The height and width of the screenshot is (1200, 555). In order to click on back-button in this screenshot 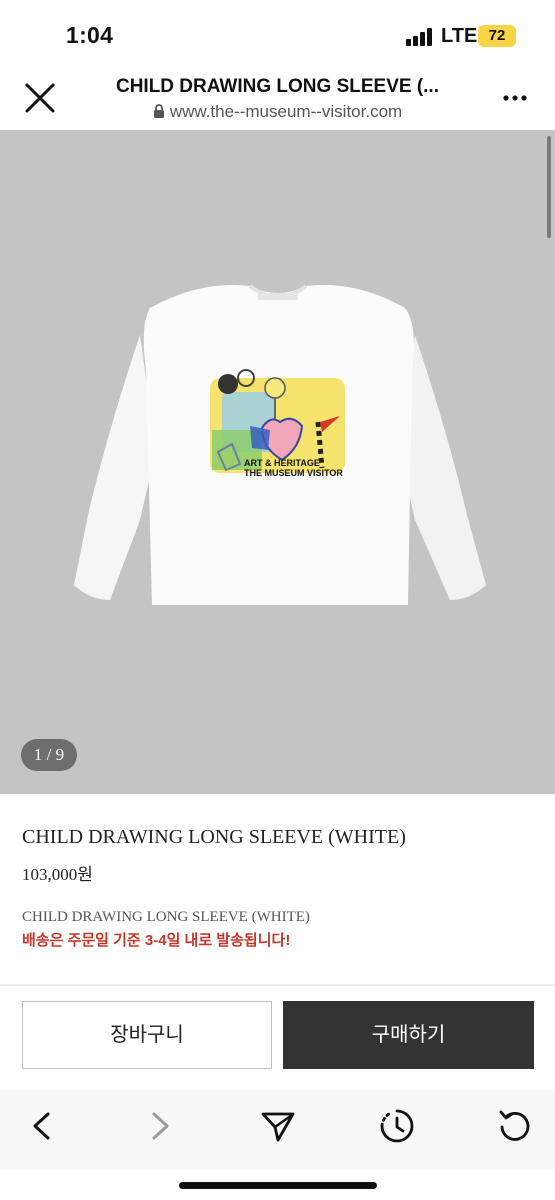, I will do `click(42, 1126)`.